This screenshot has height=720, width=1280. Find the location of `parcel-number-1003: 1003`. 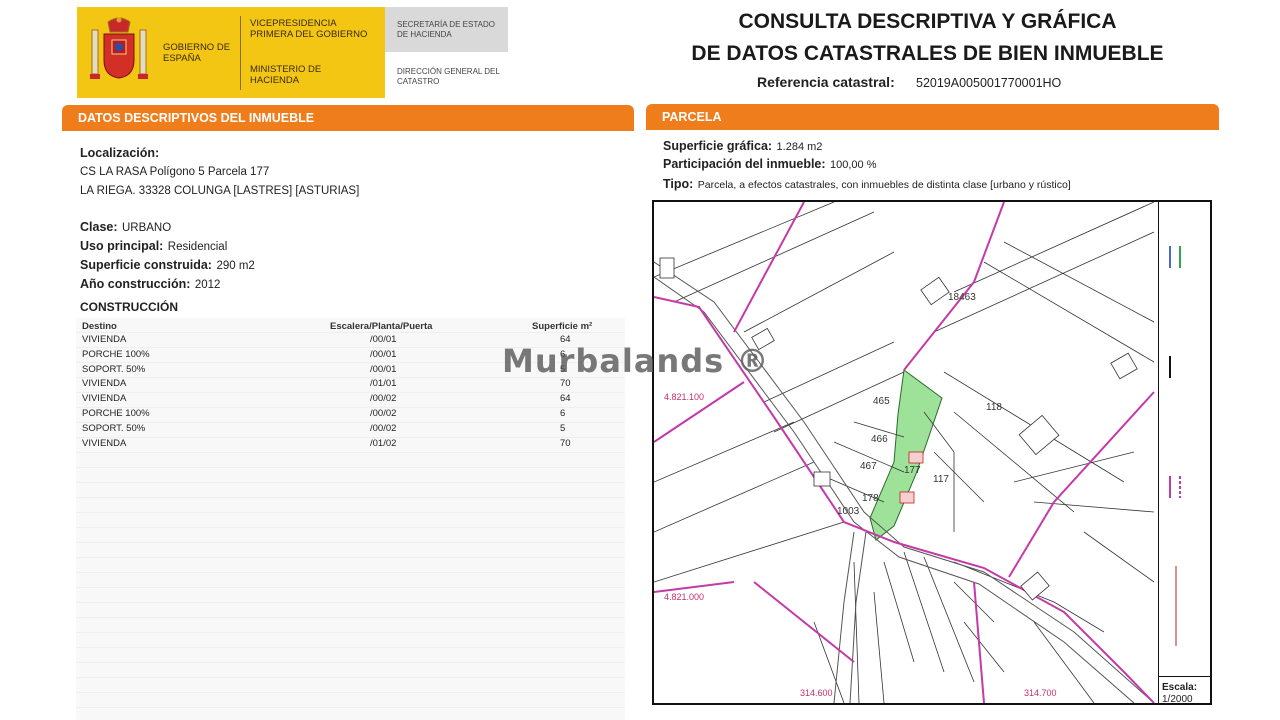

parcel-number-1003: 1003 is located at coordinates (848, 511).